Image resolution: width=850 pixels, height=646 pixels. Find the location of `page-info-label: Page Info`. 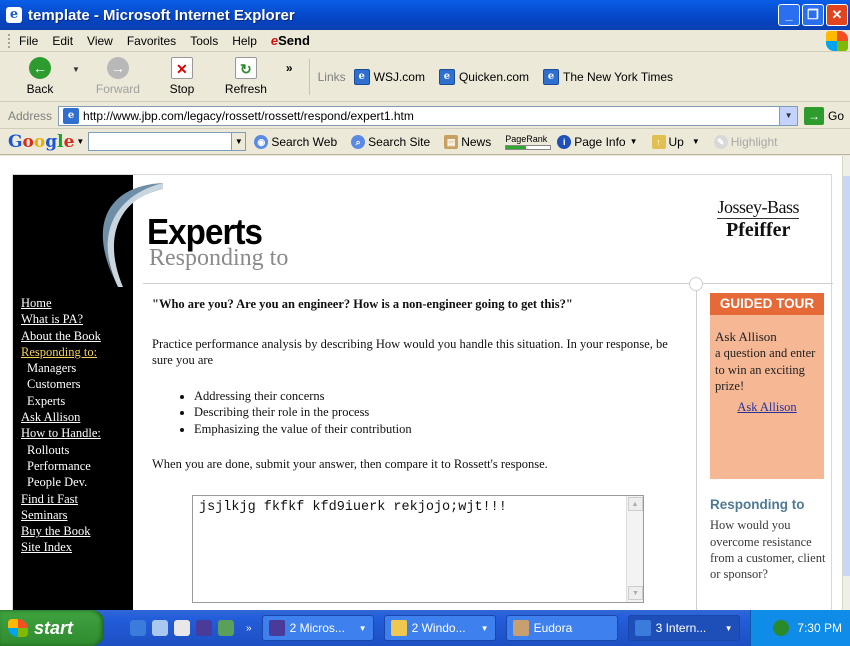

page-info-label: Page Info is located at coordinates (600, 141).